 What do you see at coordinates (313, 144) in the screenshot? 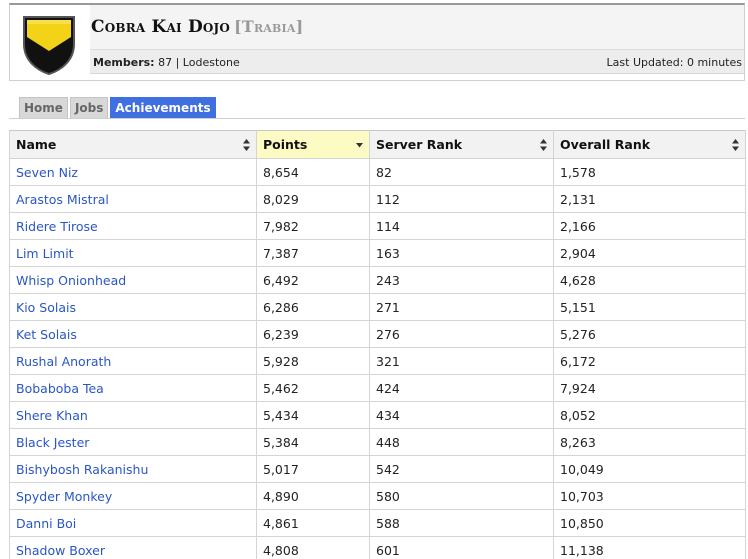
I see `column-header-points: Points` at bounding box center [313, 144].